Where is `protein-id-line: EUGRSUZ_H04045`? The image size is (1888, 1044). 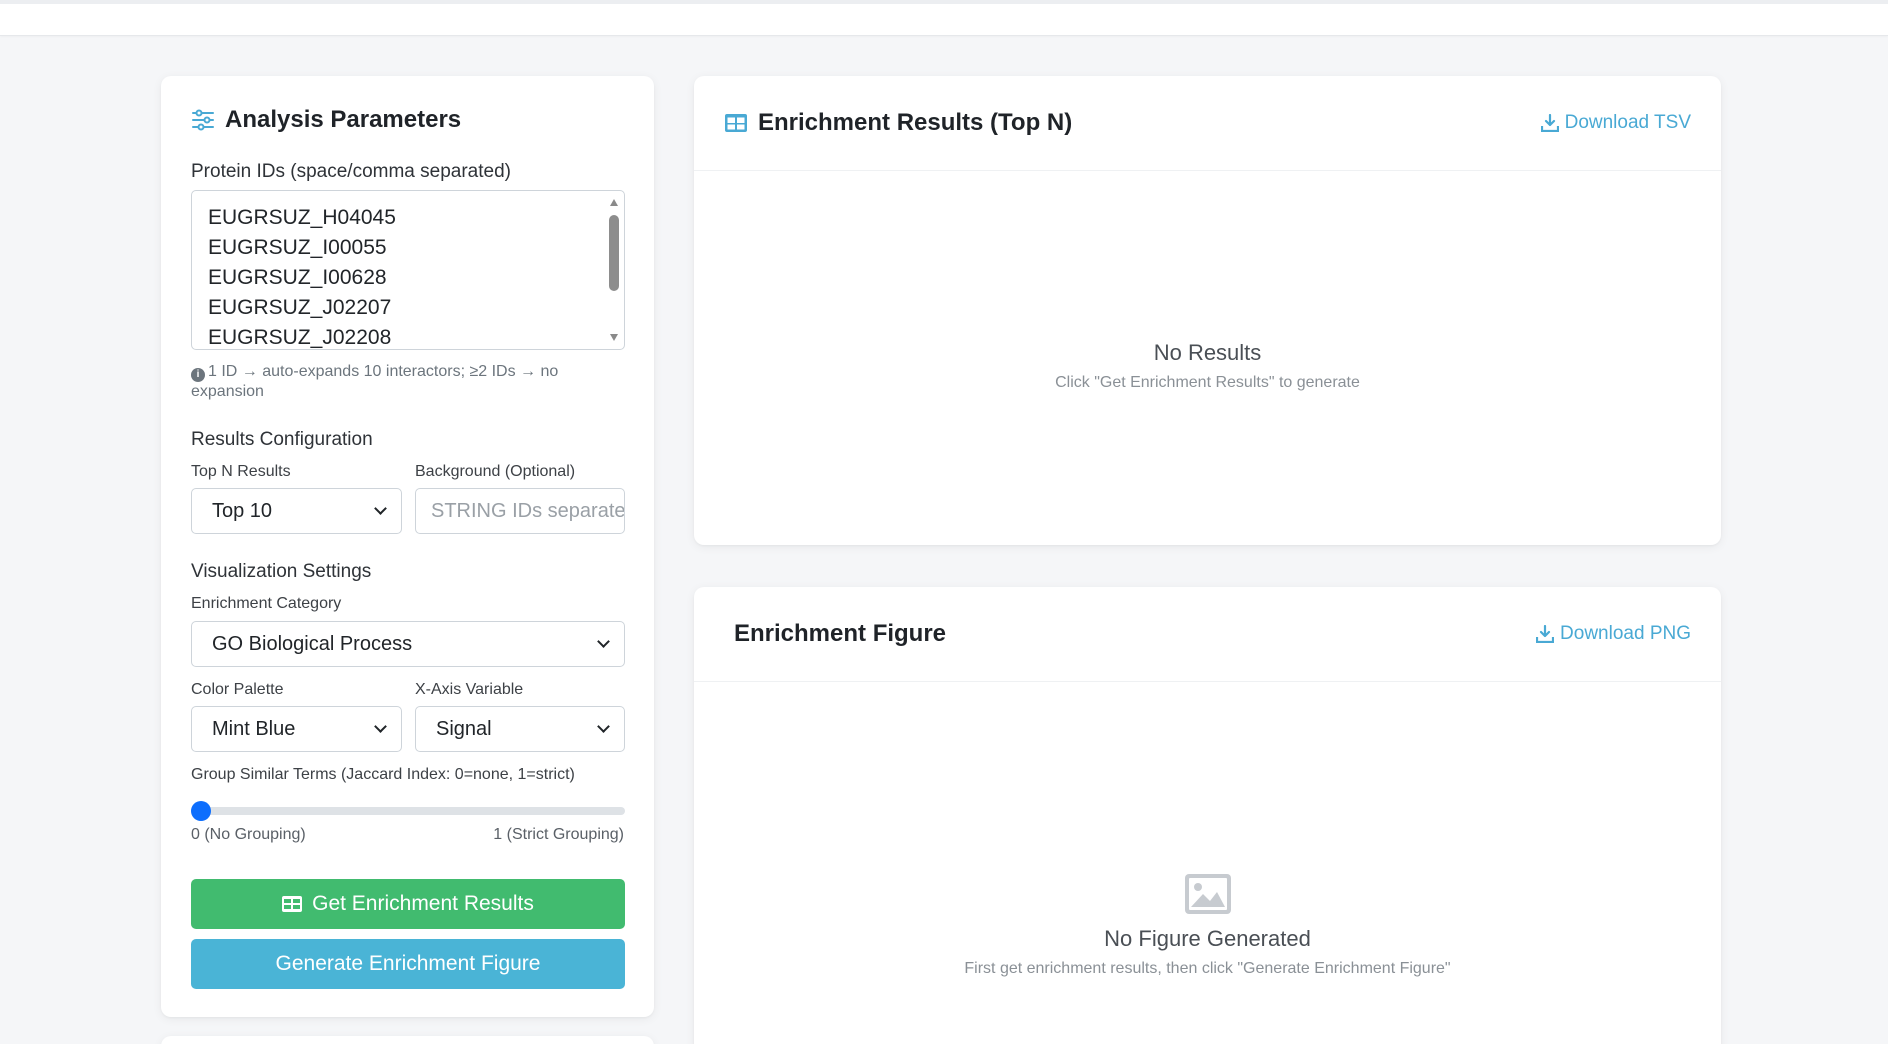
protein-id-line: EUGRSUZ_H04045 is located at coordinates (302, 217).